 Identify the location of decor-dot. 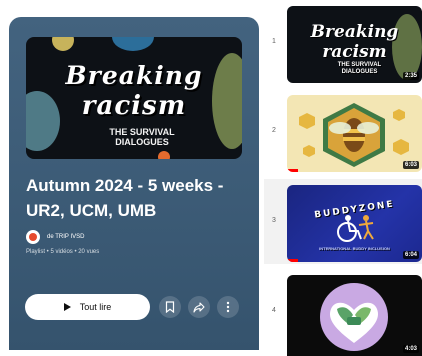
(164, 155).